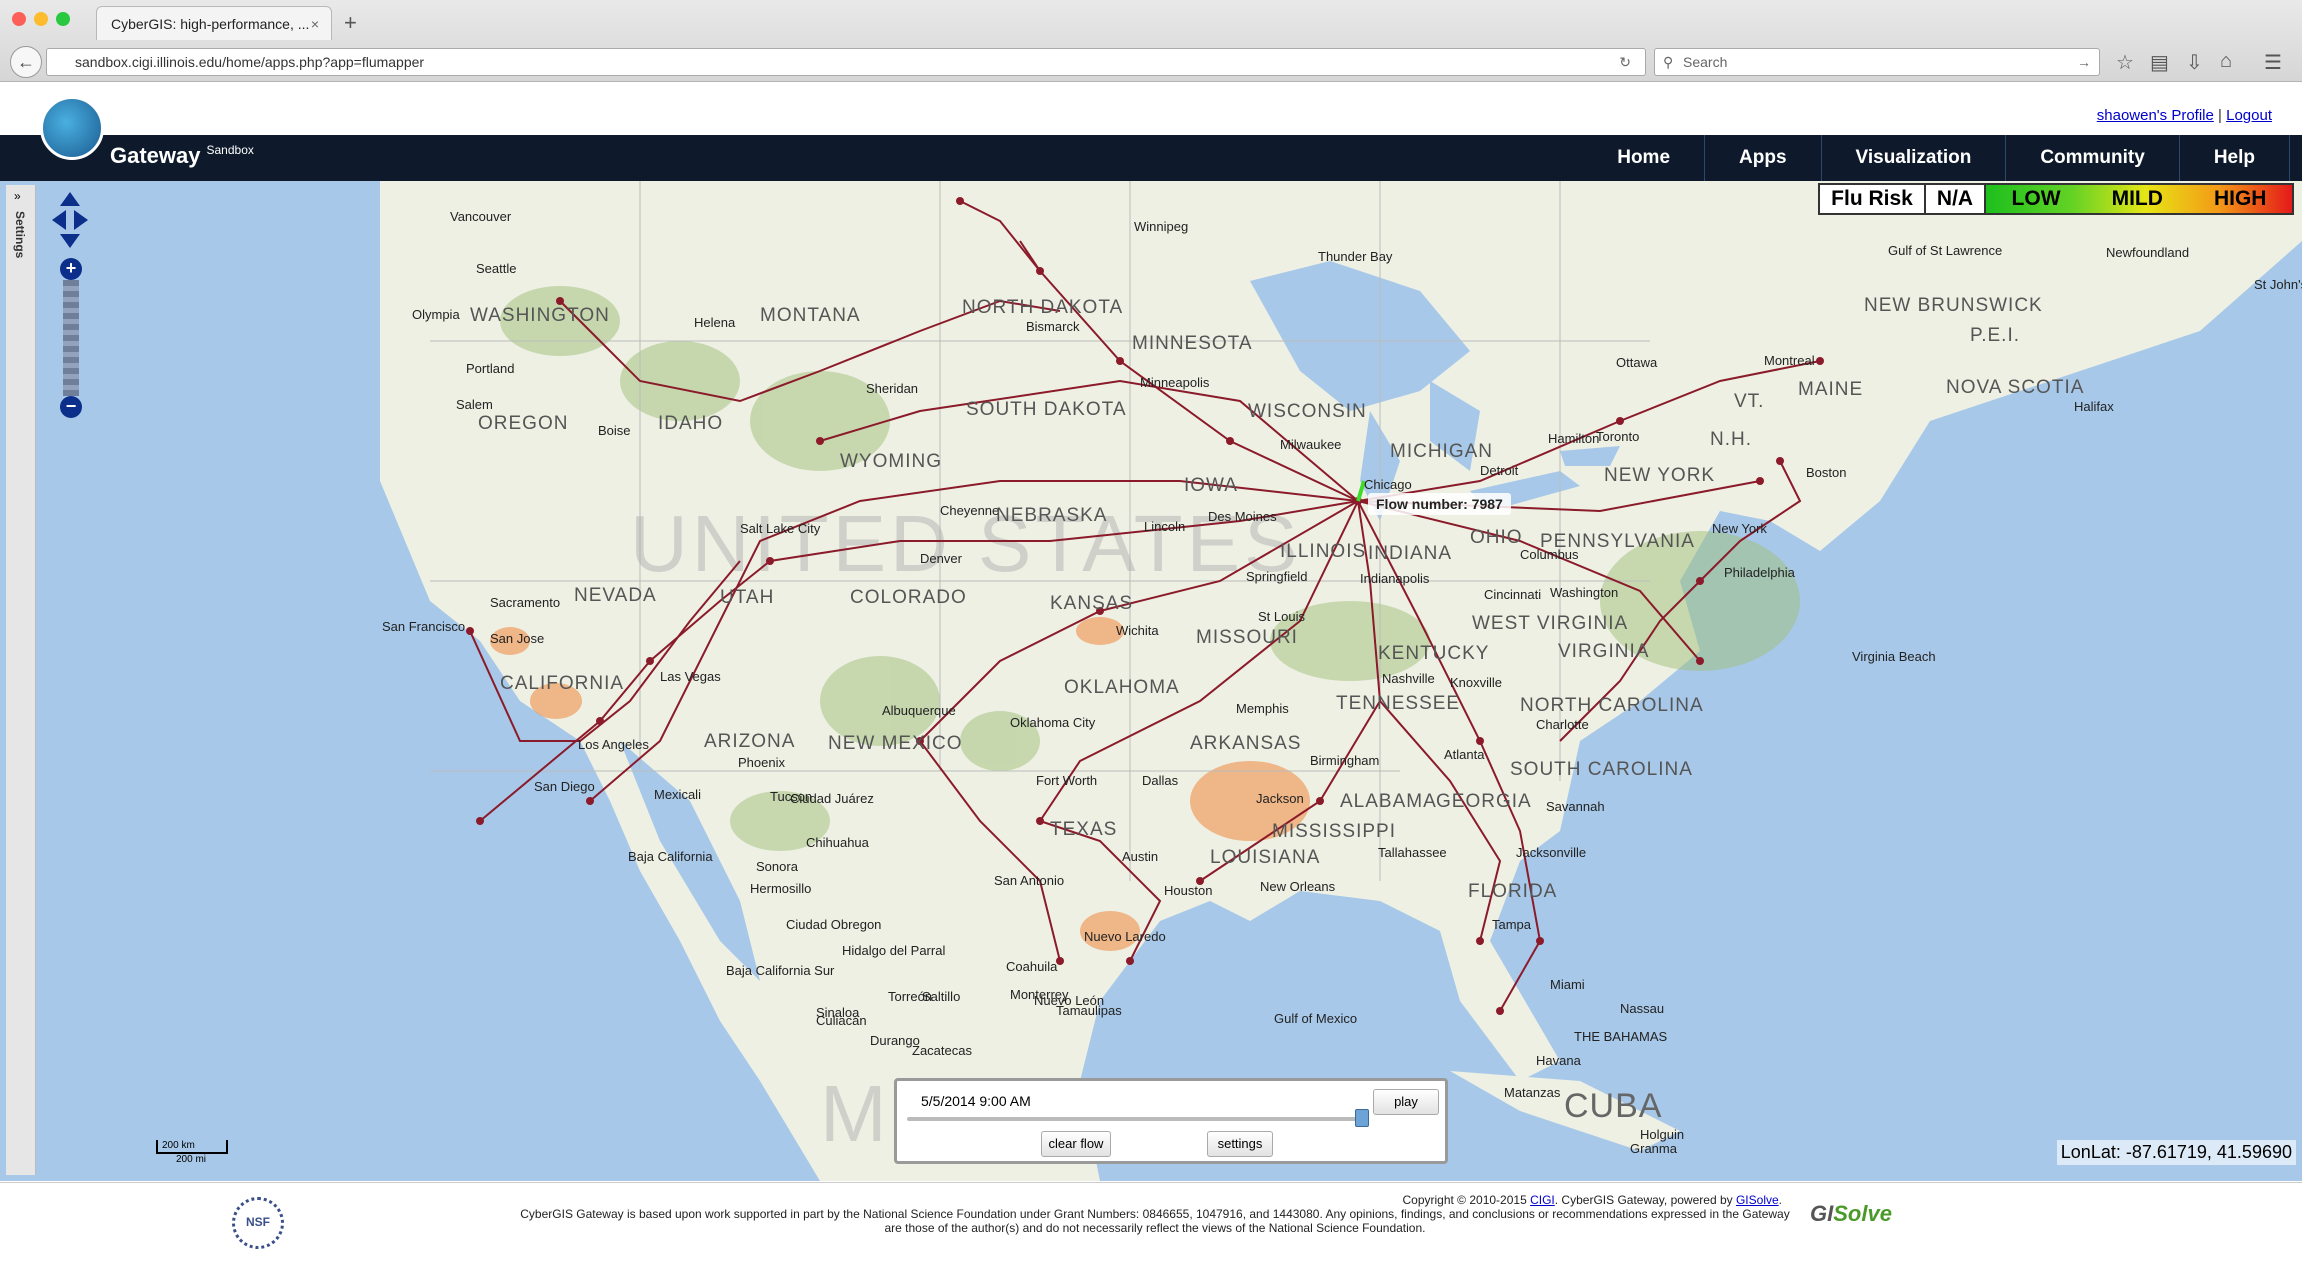 Image resolution: width=2302 pixels, height=1262 pixels. I want to click on bookmark-star-icon: ☆, so click(2125, 62).